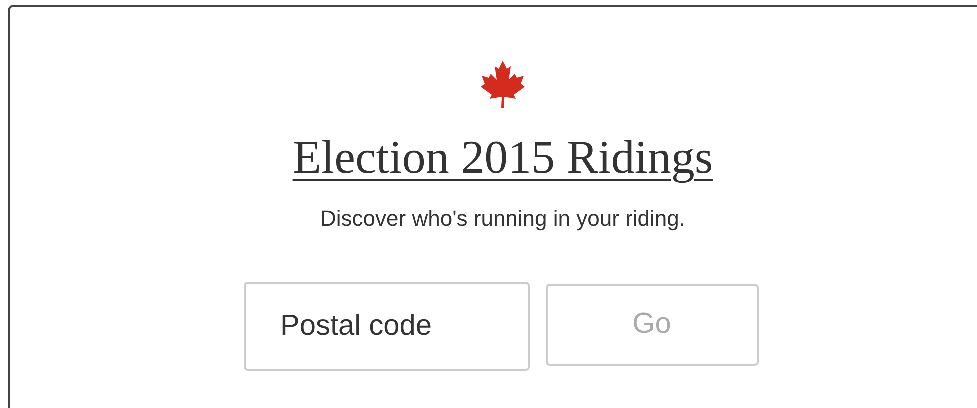  I want to click on postal-code-field: Postal code, so click(387, 326).